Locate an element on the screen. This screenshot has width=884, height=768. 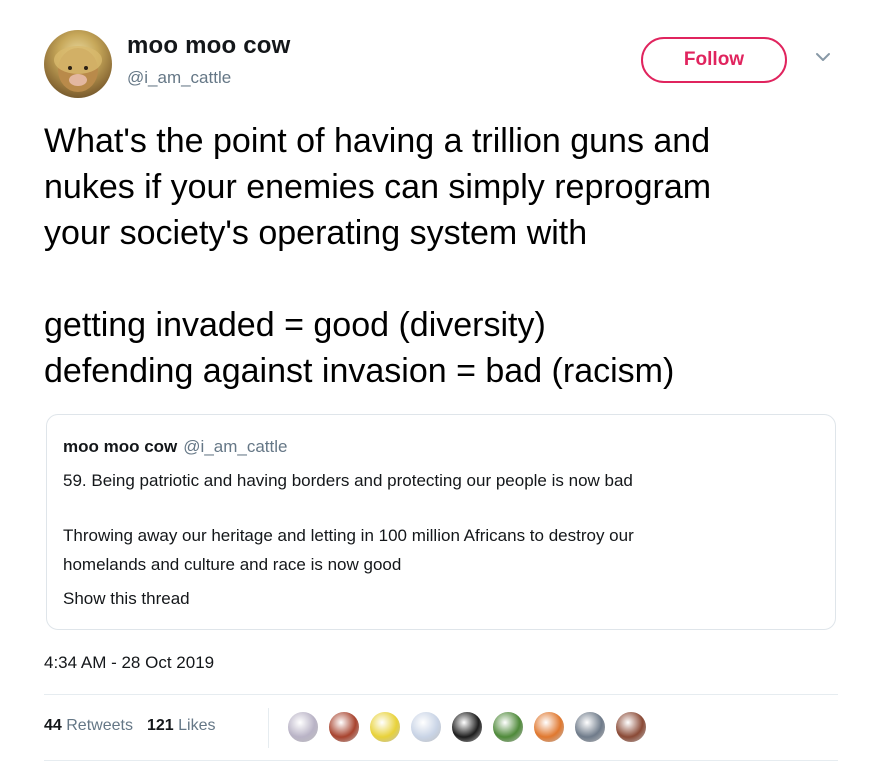
quoted-tweet-header: moo moo cow @i_am_cattle is located at coordinates (175, 447).